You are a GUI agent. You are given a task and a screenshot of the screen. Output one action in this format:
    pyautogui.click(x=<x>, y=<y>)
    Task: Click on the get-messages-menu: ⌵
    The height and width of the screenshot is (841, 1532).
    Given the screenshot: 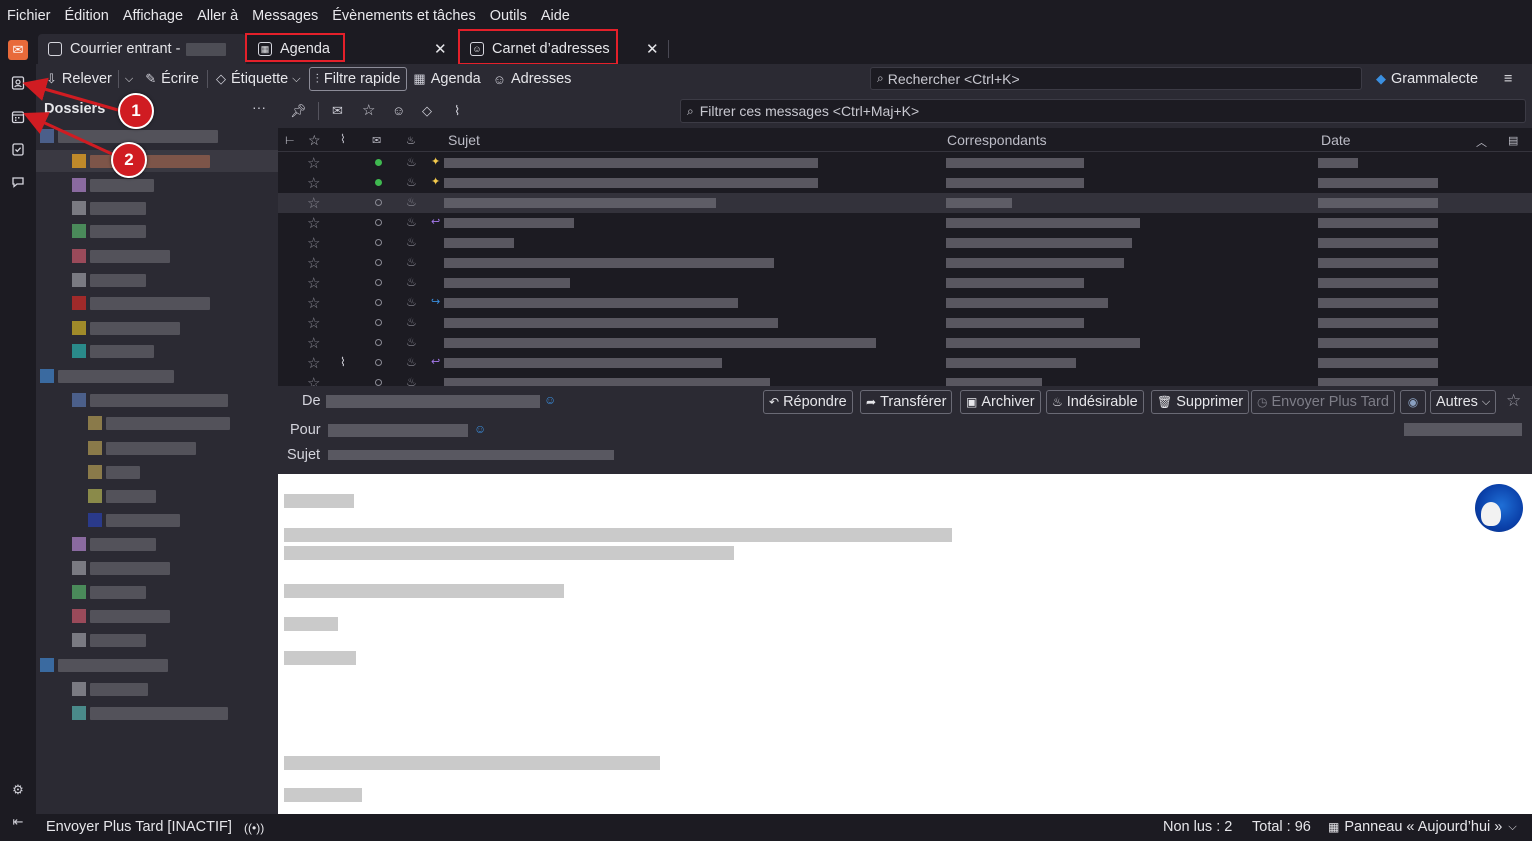 What is the action you would take?
    pyautogui.click(x=129, y=79)
    